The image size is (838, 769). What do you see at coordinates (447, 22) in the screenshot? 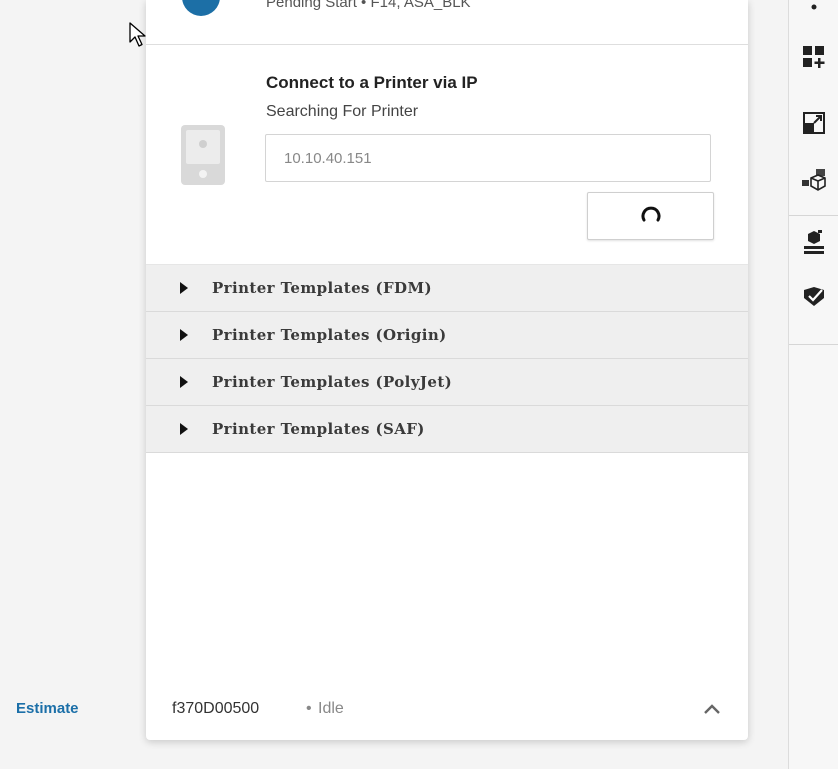
I see `pending-job-row: Pending Start • F14, ASA_BLK` at bounding box center [447, 22].